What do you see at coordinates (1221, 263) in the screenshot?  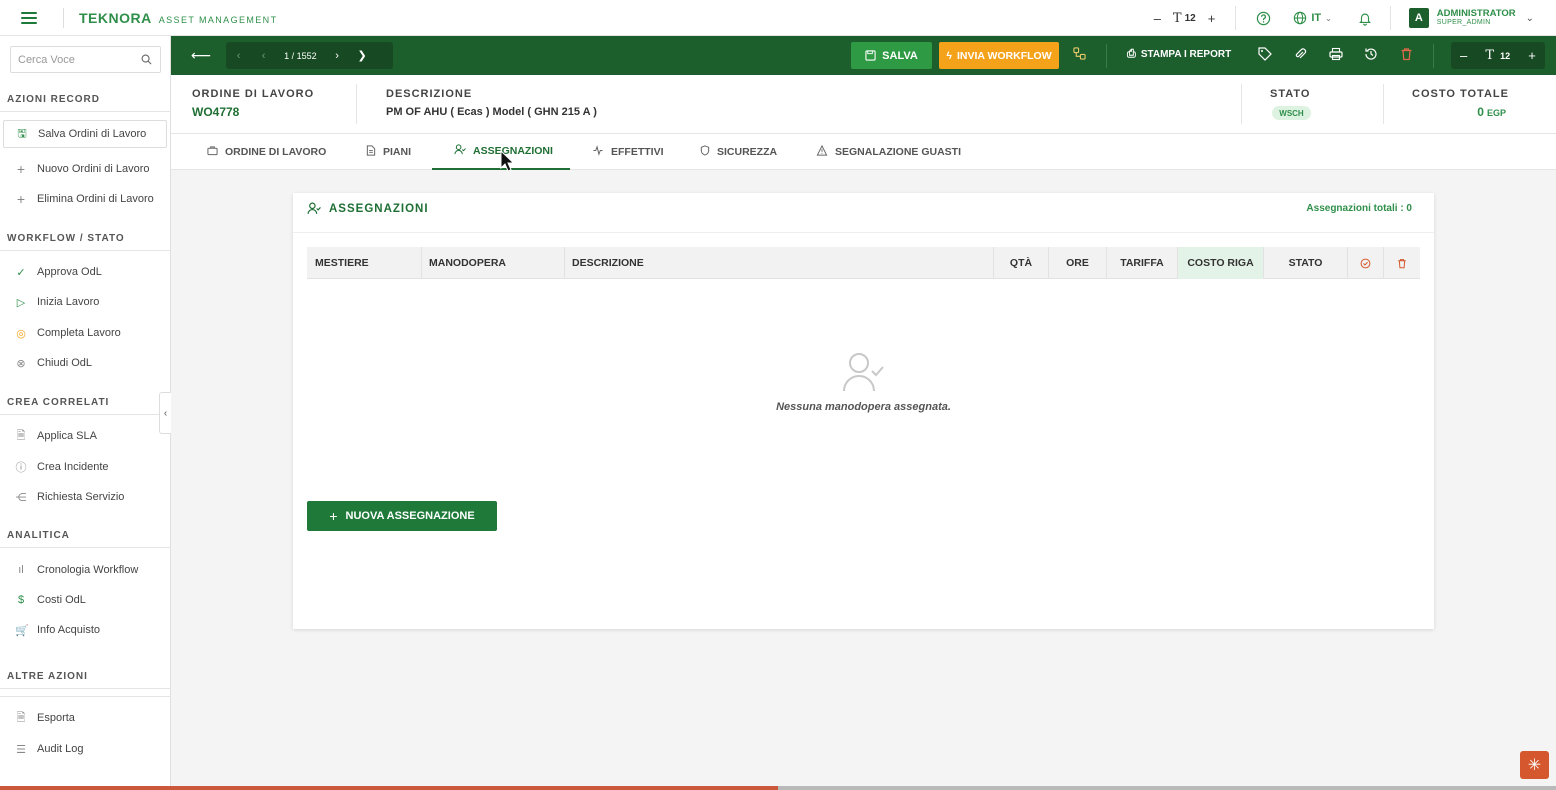 I see `column-header: COSTO RIGA` at bounding box center [1221, 263].